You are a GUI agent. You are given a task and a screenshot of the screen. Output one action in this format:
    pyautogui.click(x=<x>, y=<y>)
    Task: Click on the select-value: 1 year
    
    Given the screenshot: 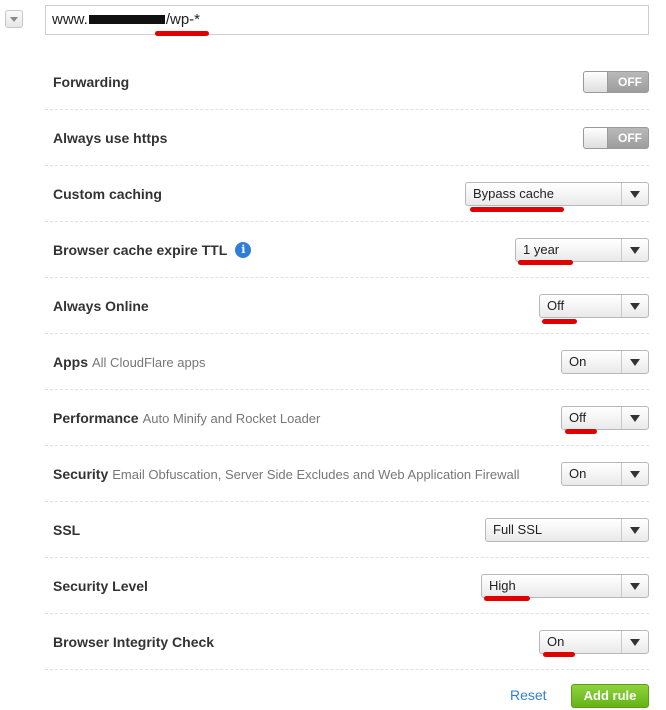 What is the action you would take?
    pyautogui.click(x=541, y=249)
    